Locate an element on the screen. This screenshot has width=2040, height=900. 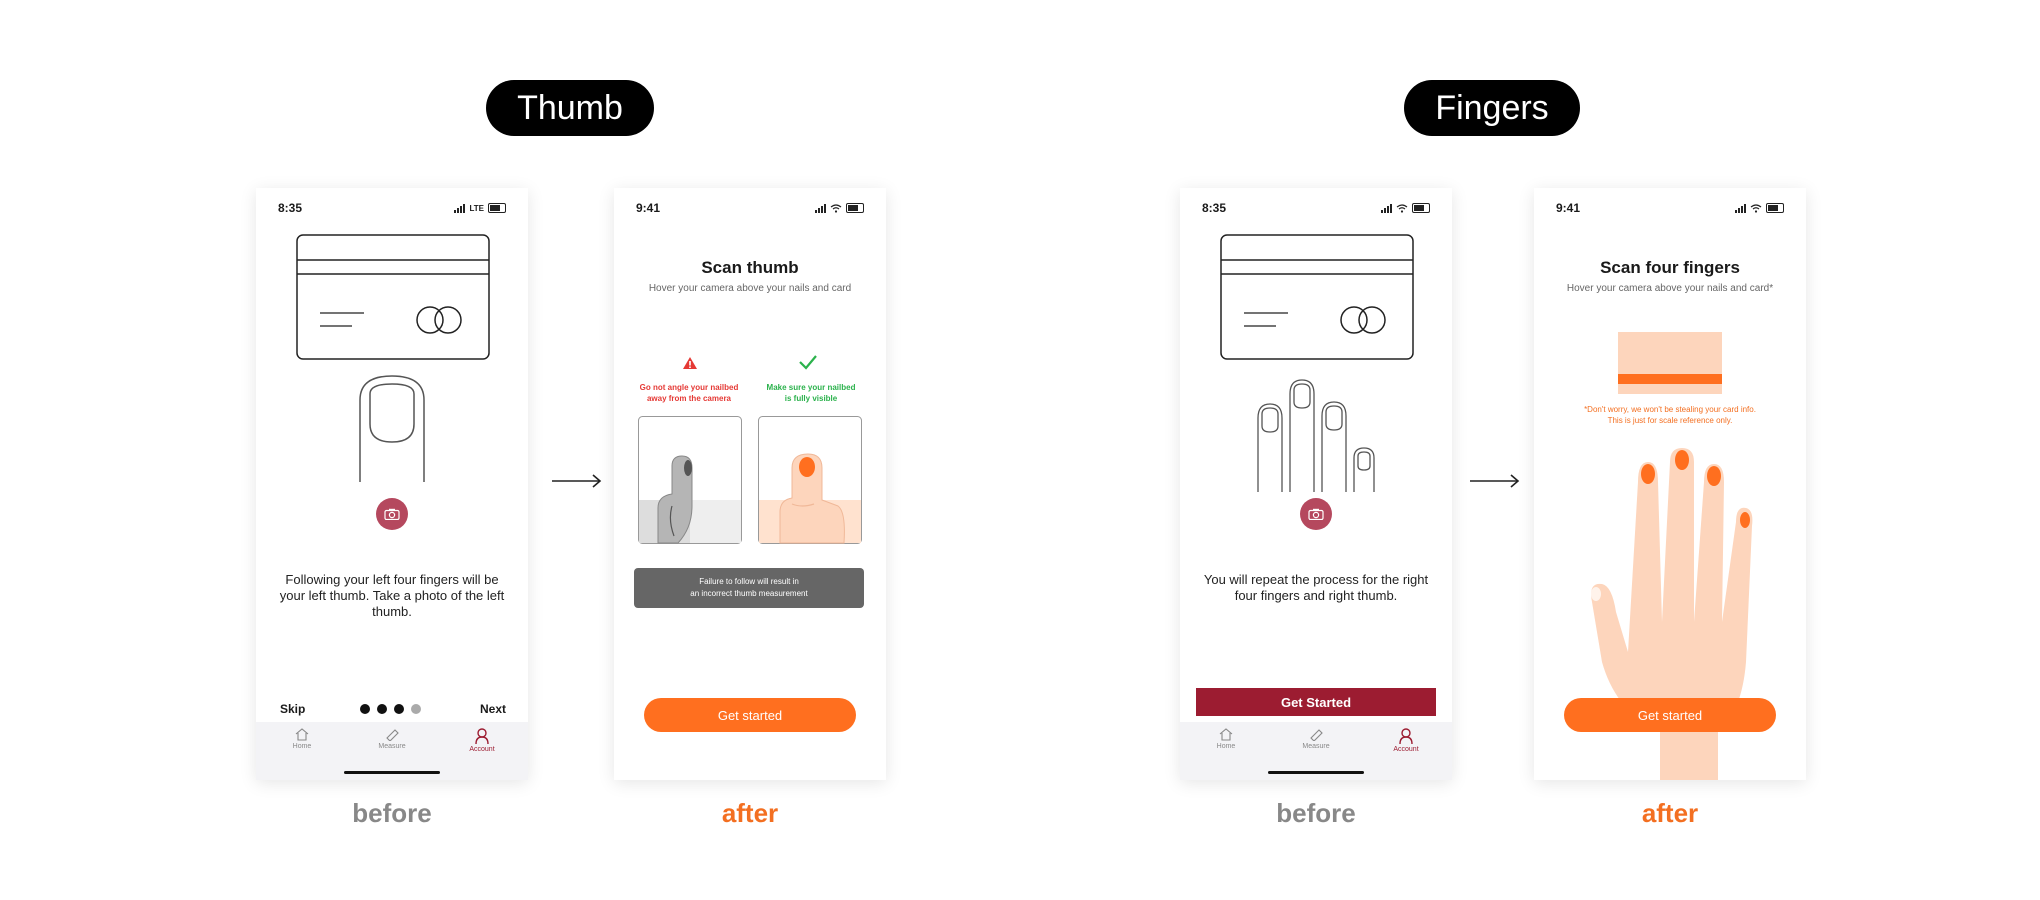
good-thumb-example-image is located at coordinates (810, 480).